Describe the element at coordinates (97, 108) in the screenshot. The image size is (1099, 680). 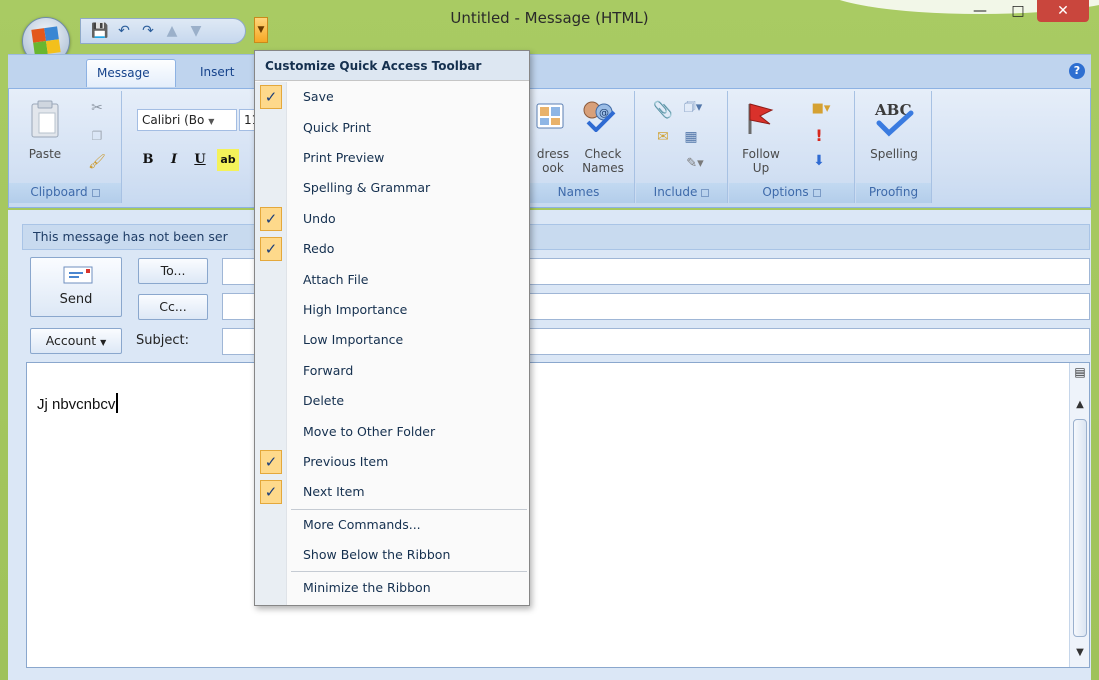
I see `cut-icon: ✂` at that location.